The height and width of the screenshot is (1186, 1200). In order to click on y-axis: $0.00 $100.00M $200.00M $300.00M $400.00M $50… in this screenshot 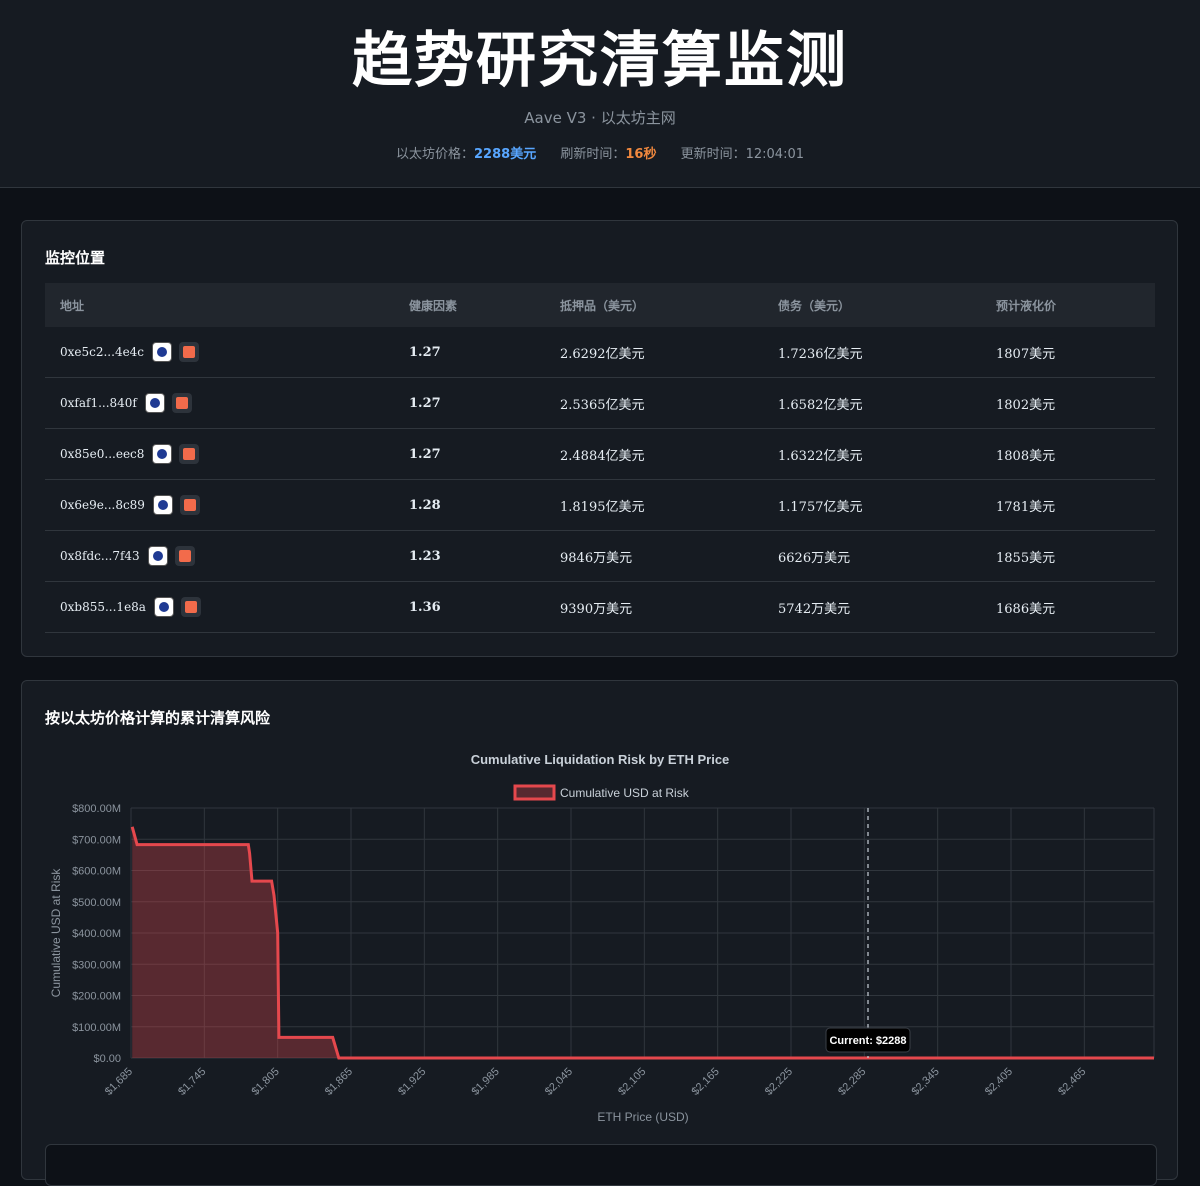, I will do `click(96, 934)`.